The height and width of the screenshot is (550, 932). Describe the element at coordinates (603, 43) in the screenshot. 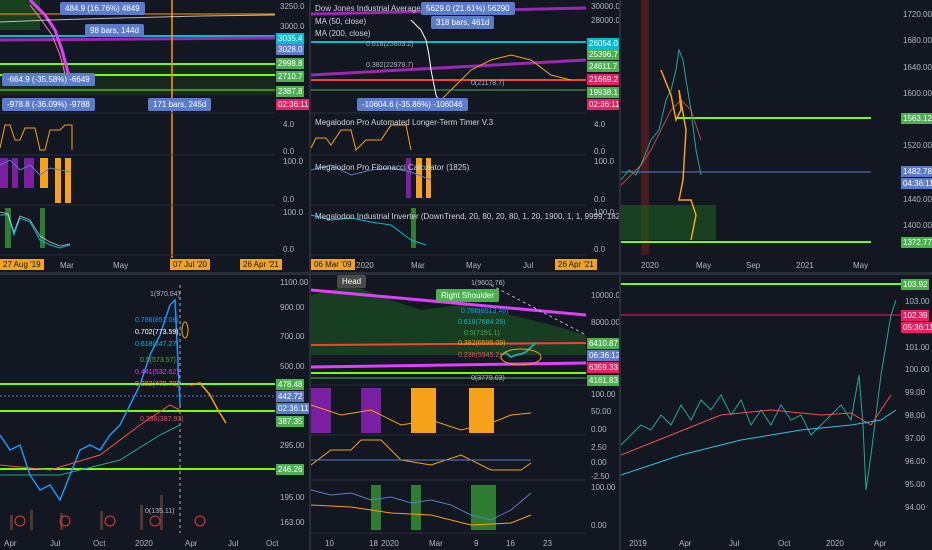

I see `price-tag: 26054.0` at that location.